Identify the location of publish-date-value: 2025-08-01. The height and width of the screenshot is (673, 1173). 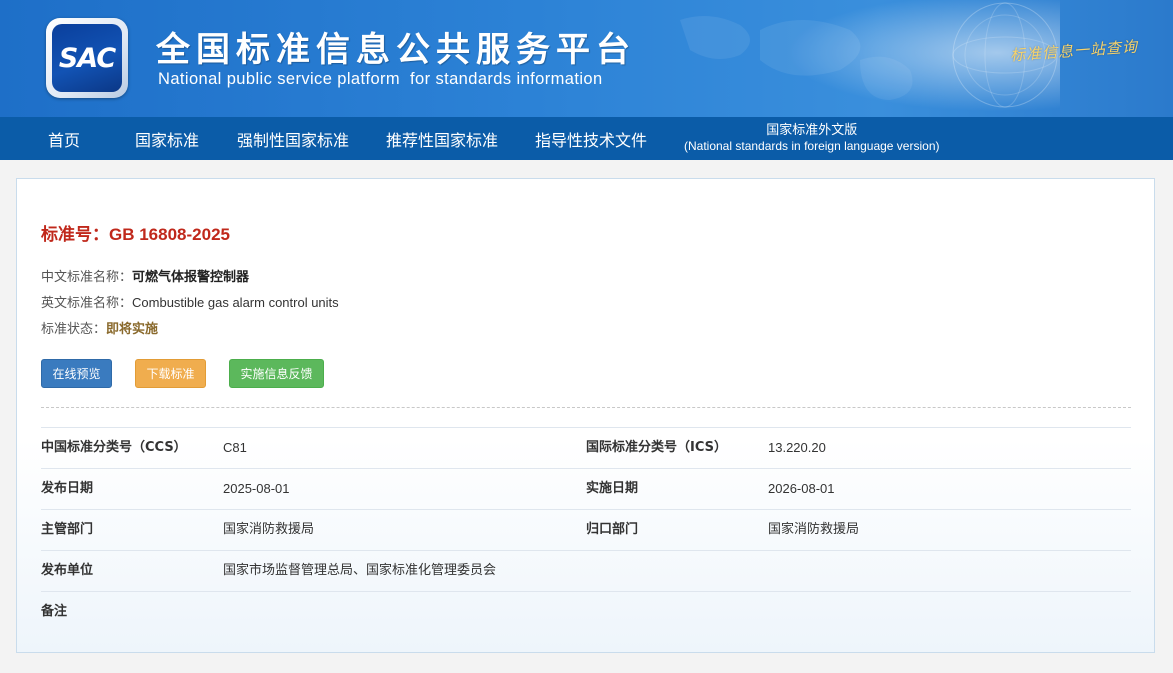
(256, 488).